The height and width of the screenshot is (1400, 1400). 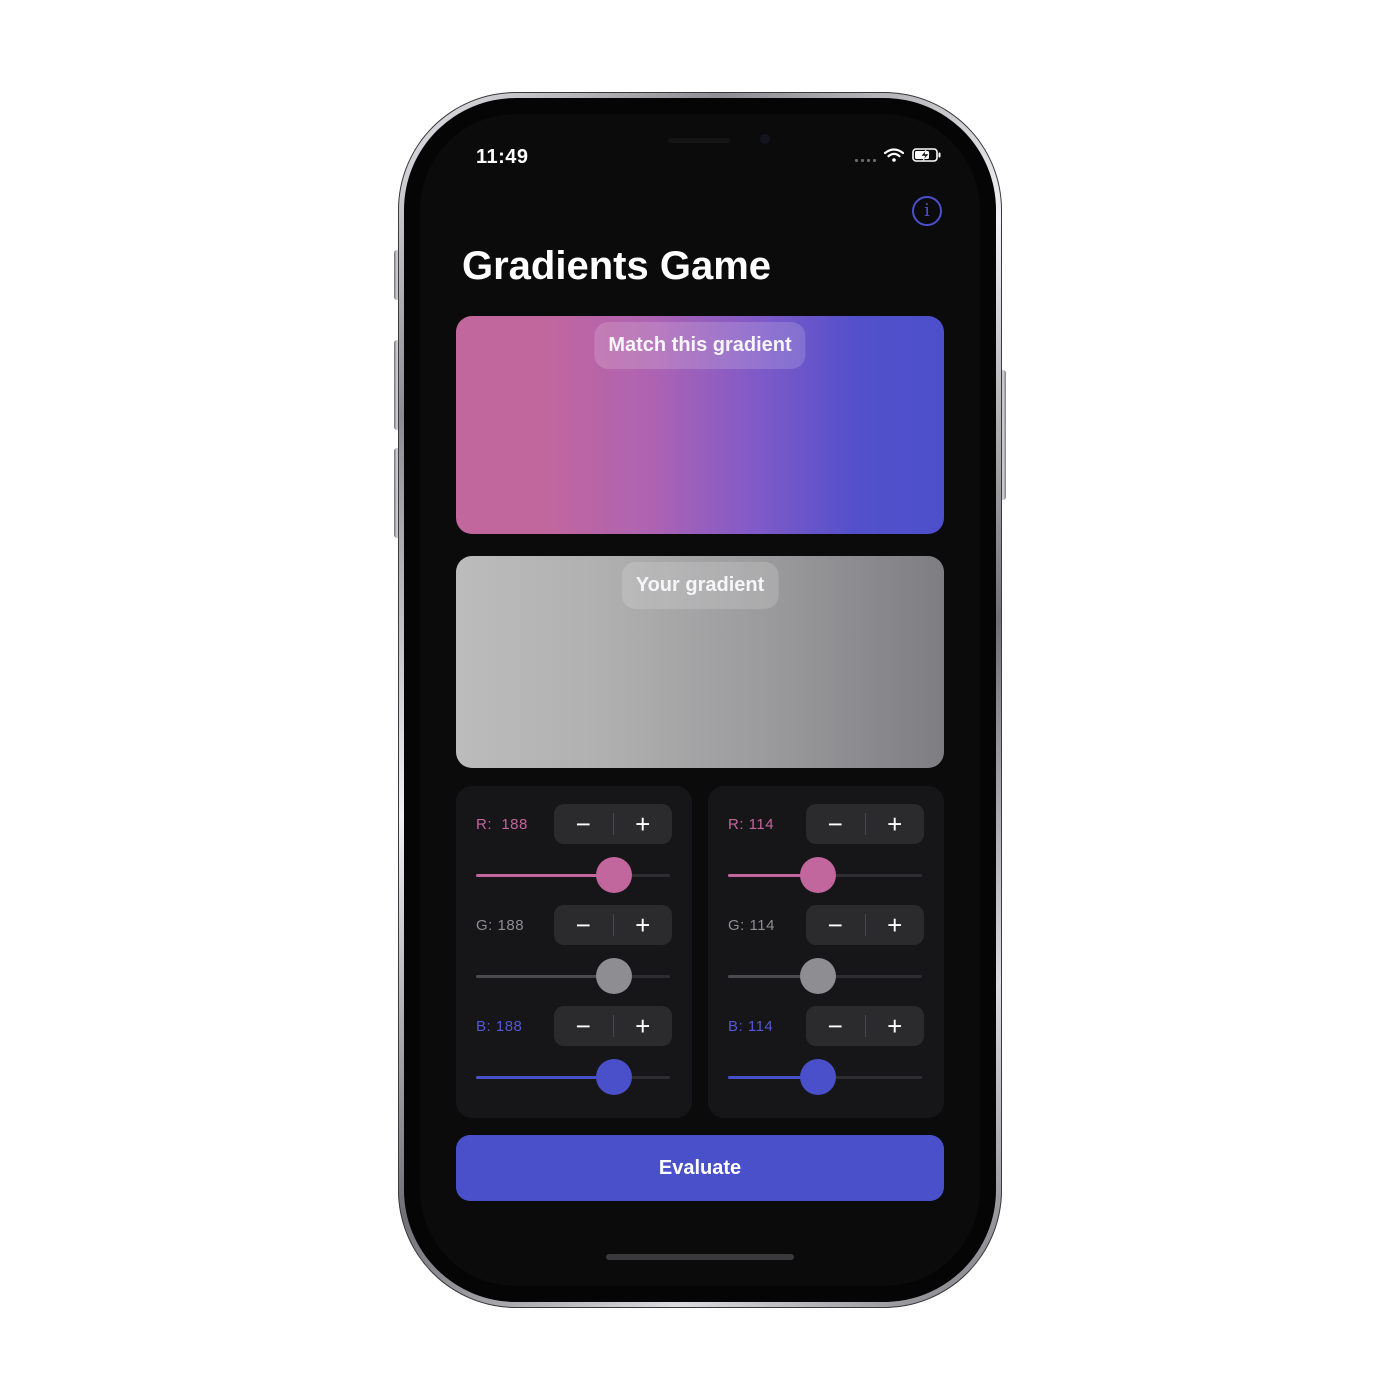 I want to click on red-label: R: 188, so click(x=502, y=824).